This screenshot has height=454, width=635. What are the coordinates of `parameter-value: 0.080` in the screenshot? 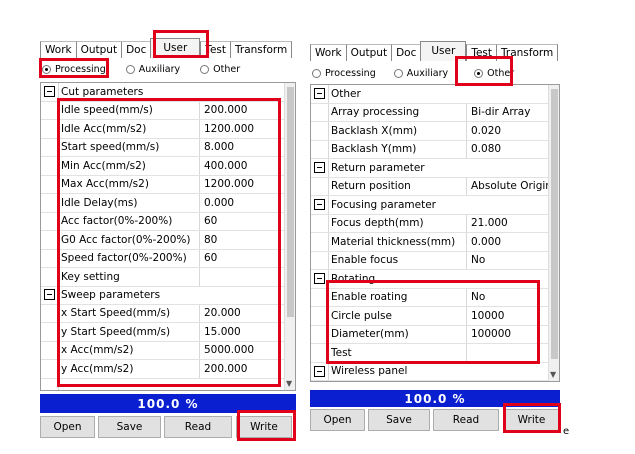 It's located at (507, 149).